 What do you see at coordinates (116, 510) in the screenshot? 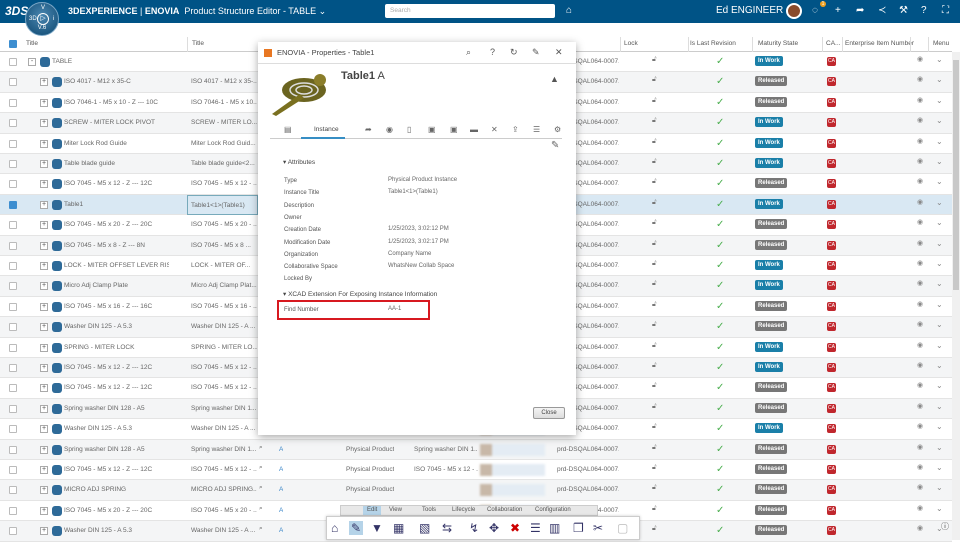
I see `row-title: ISO 7045 - M5 x 20 - Z --- 20C` at bounding box center [116, 510].